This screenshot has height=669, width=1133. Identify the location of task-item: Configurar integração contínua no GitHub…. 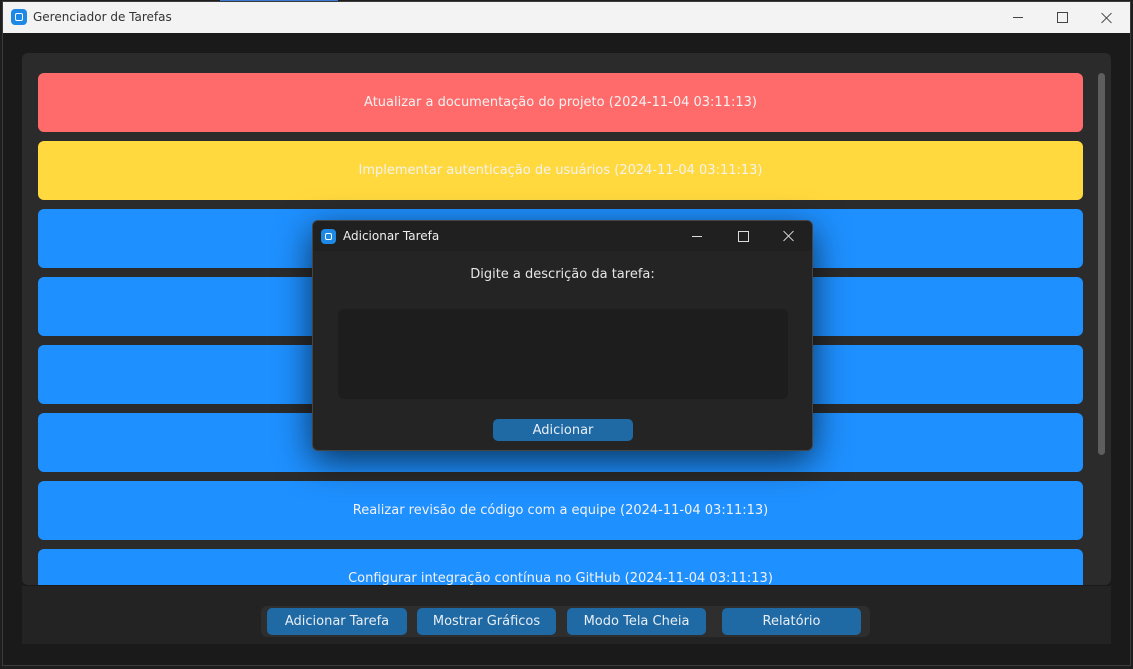
(560, 567).